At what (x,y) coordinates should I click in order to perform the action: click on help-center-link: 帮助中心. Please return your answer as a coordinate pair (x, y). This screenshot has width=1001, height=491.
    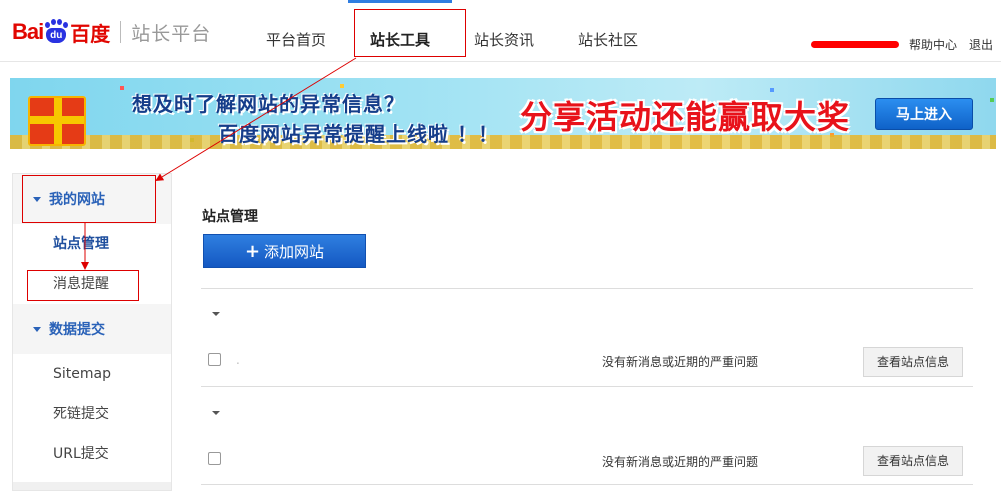
    Looking at the image, I should click on (933, 44).